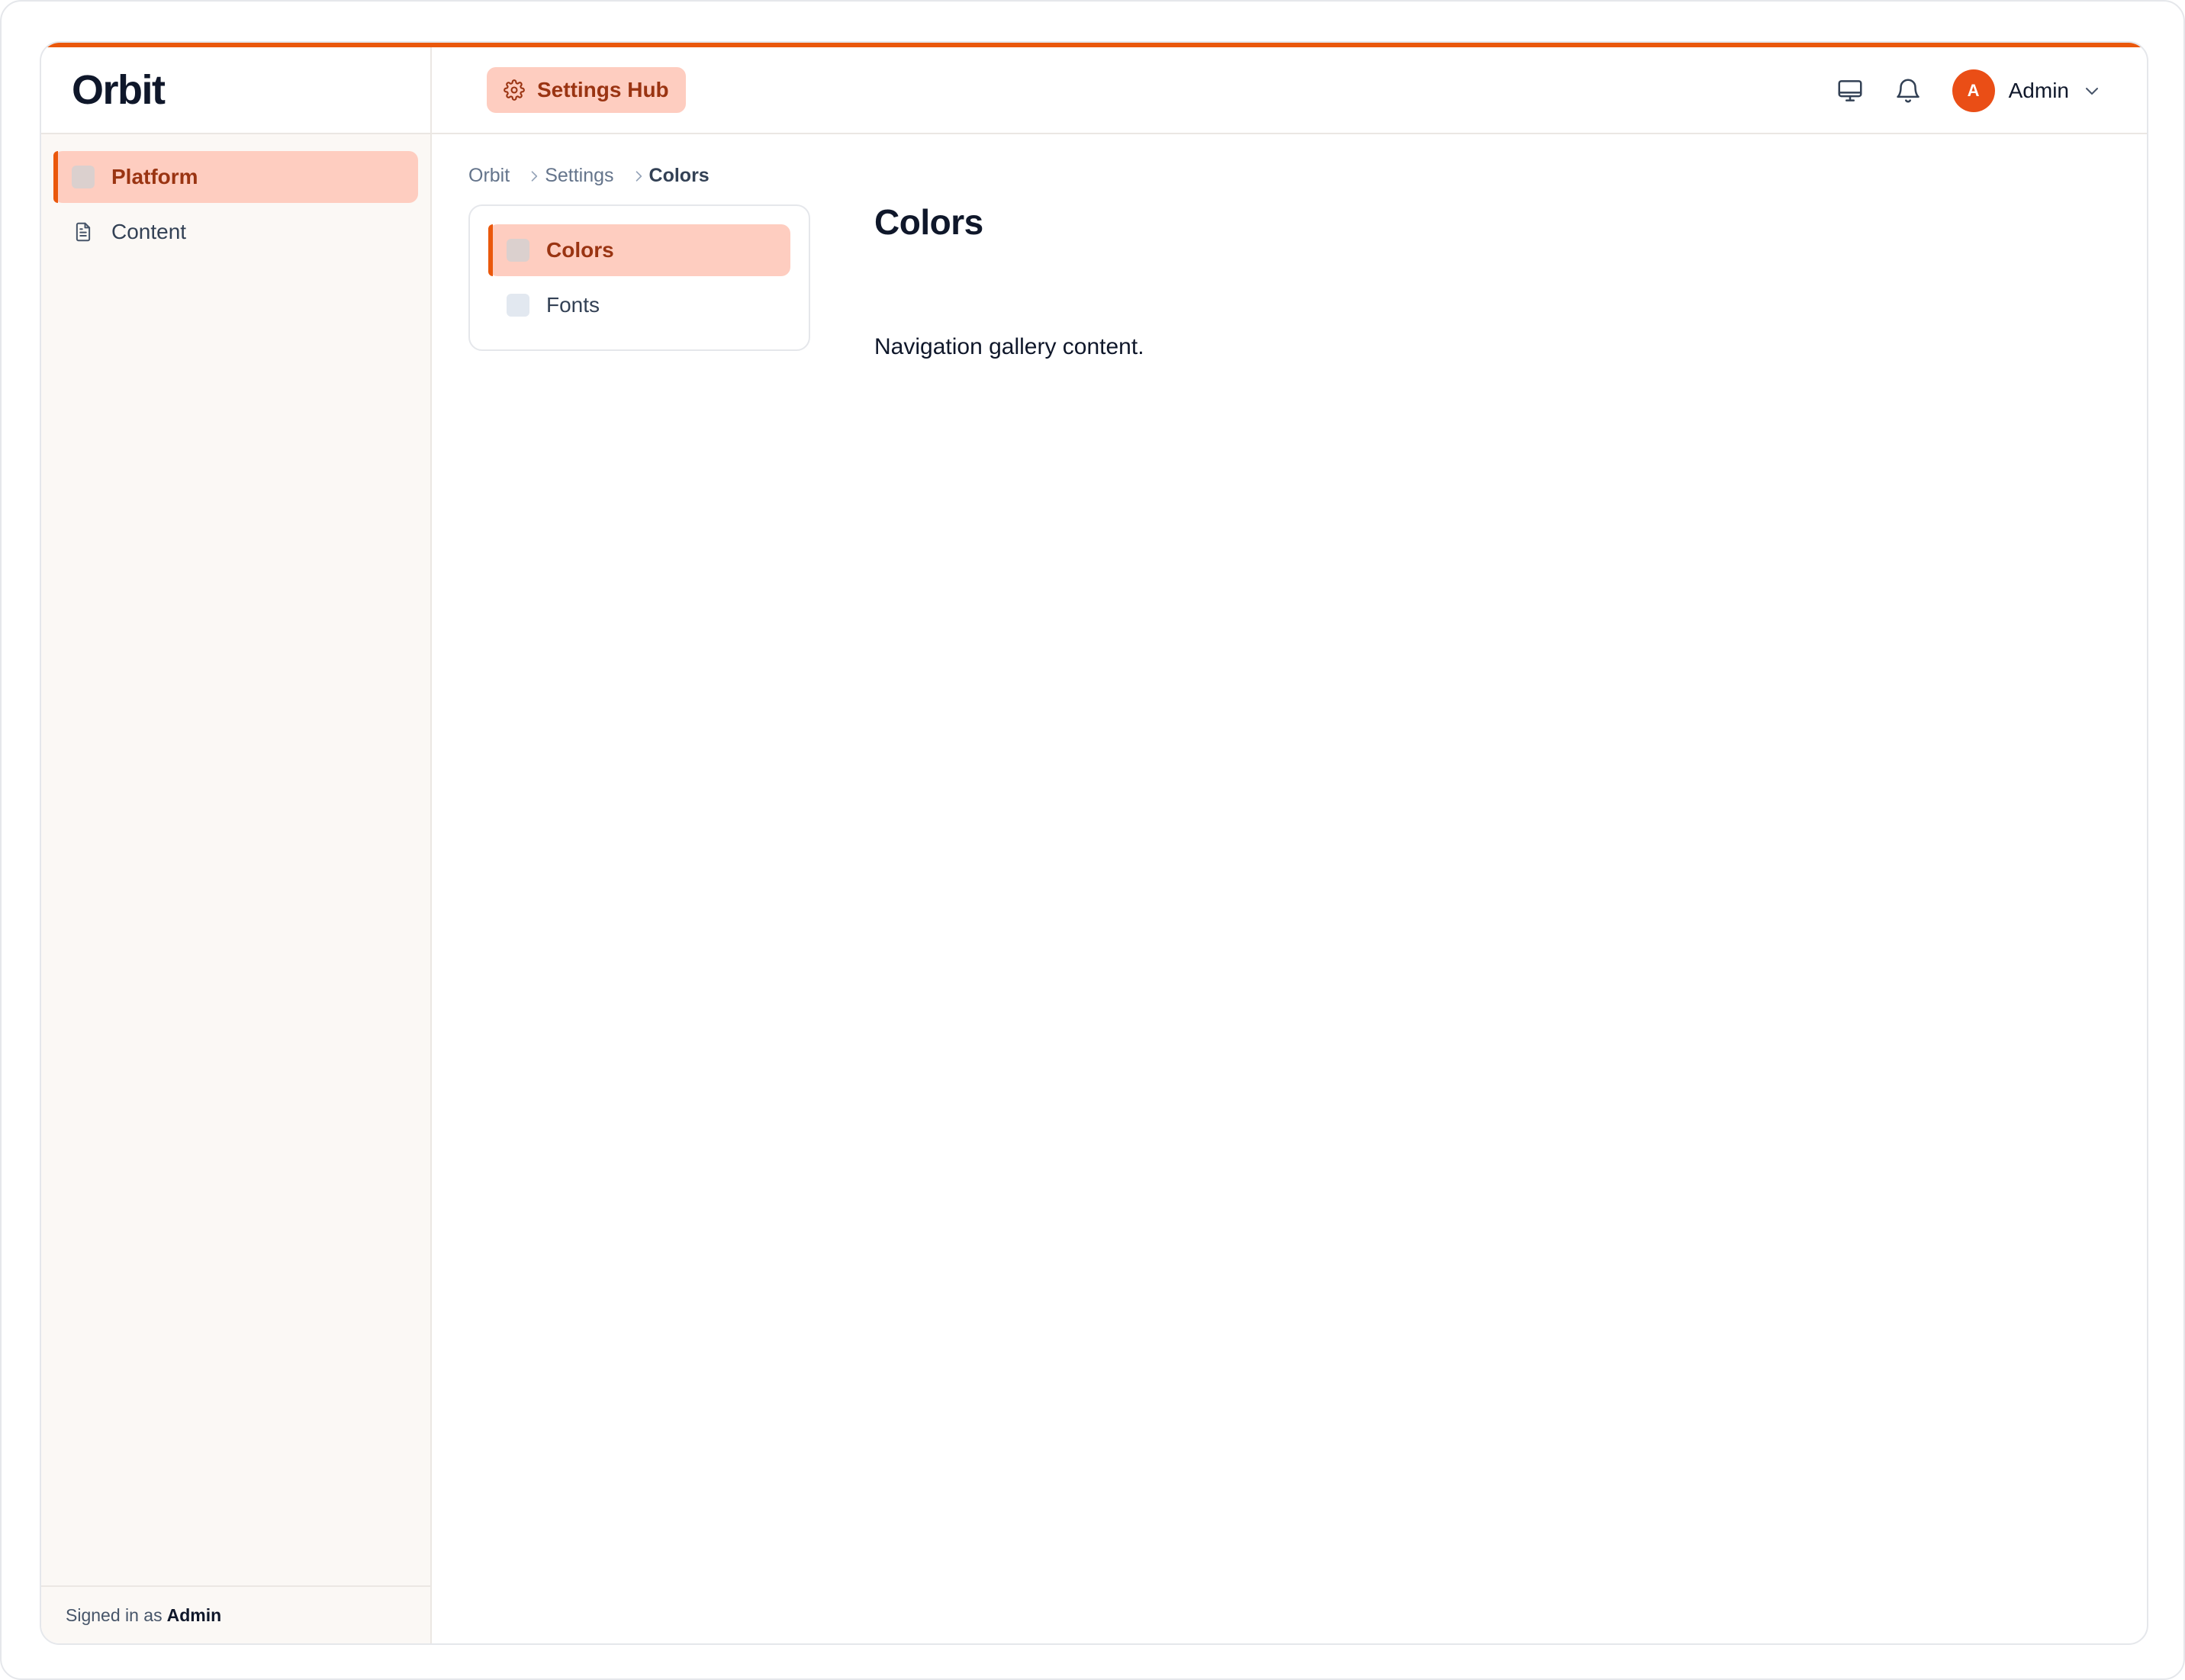 The width and height of the screenshot is (2185, 1680). Describe the element at coordinates (639, 277) in the screenshot. I see `sub-navigation: Colors Fonts` at that location.